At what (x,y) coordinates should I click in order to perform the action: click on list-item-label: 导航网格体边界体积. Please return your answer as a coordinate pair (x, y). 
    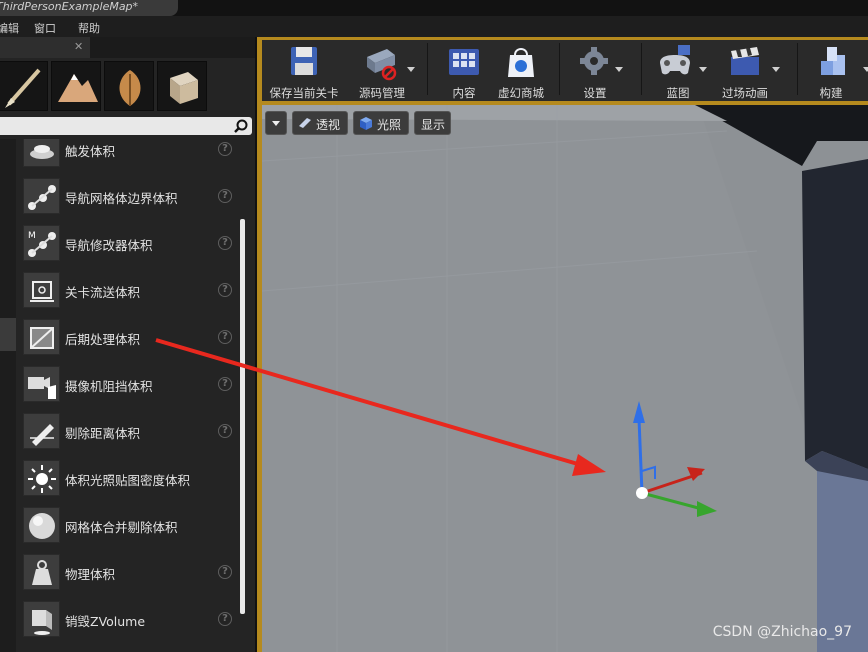
    Looking at the image, I should click on (121, 198).